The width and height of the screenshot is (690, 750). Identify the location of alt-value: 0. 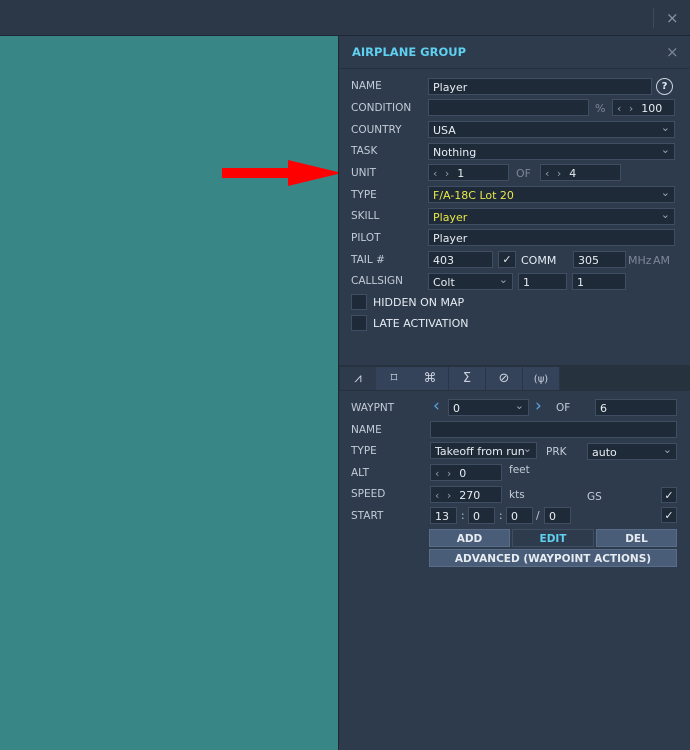
(463, 473).